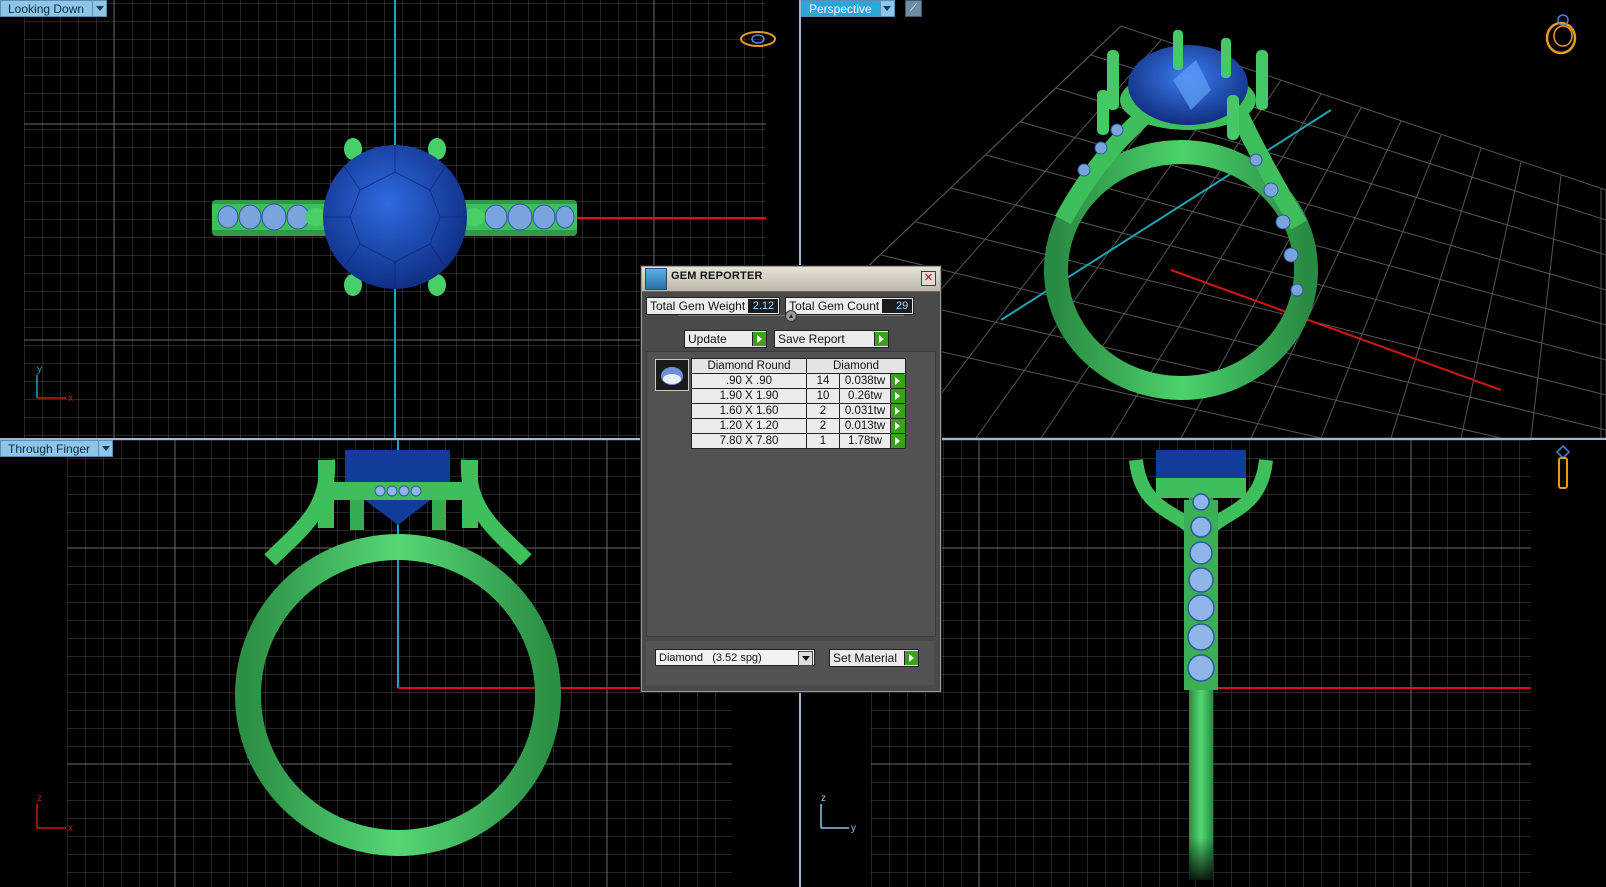  What do you see at coordinates (1563, 466) in the screenshot?
I see `ring-side-icon` at bounding box center [1563, 466].